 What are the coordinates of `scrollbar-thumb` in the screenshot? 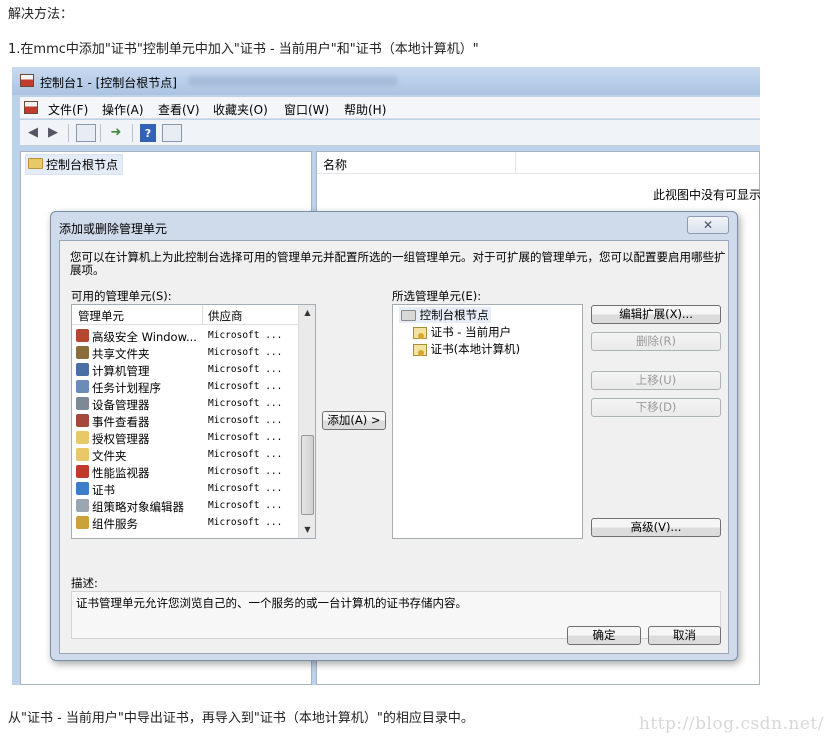 It's located at (307, 475).